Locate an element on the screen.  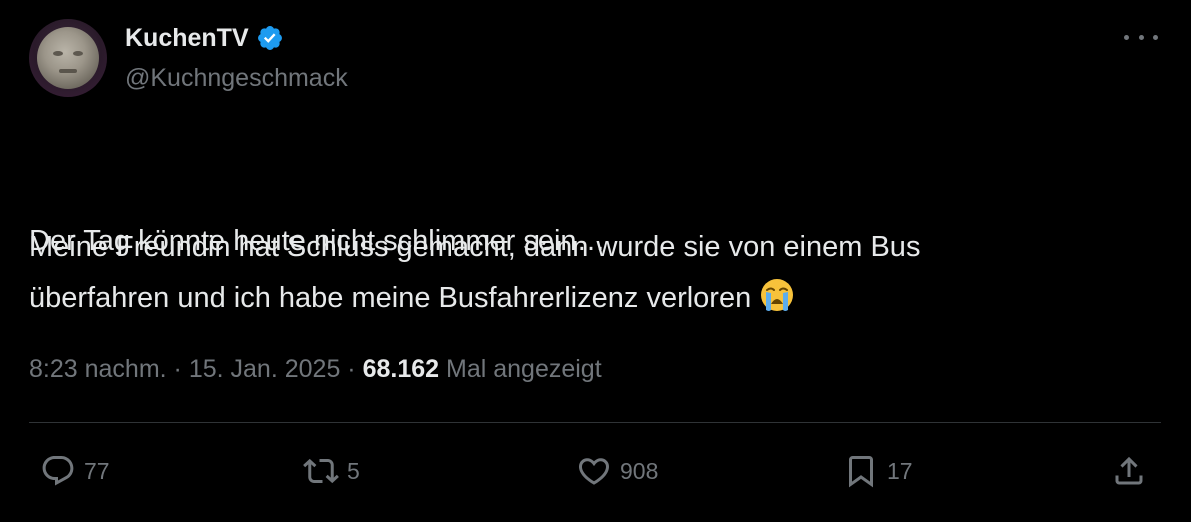
avatar-image is located at coordinates (68, 58).